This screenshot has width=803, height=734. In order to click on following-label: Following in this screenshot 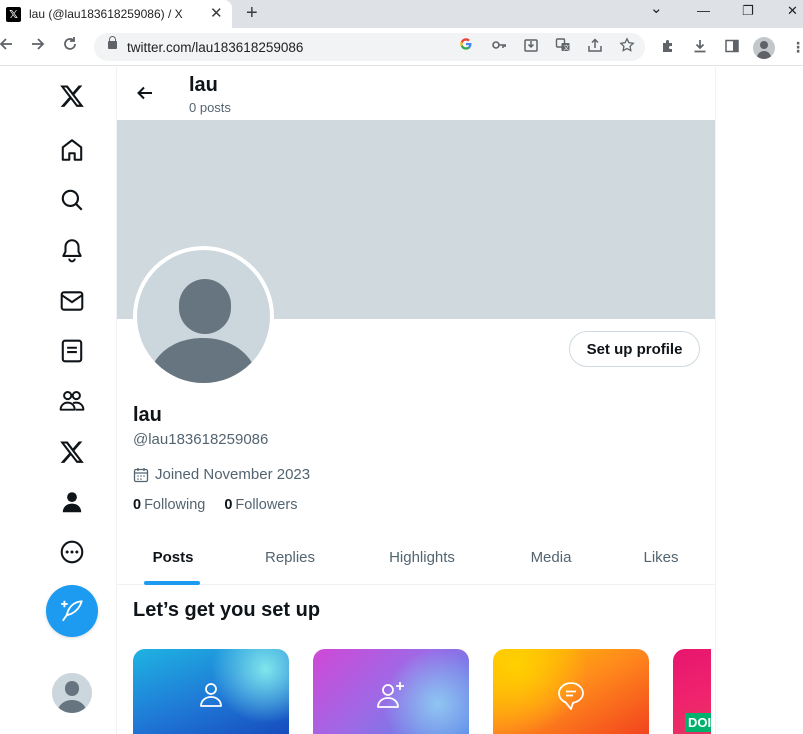, I will do `click(175, 505)`.